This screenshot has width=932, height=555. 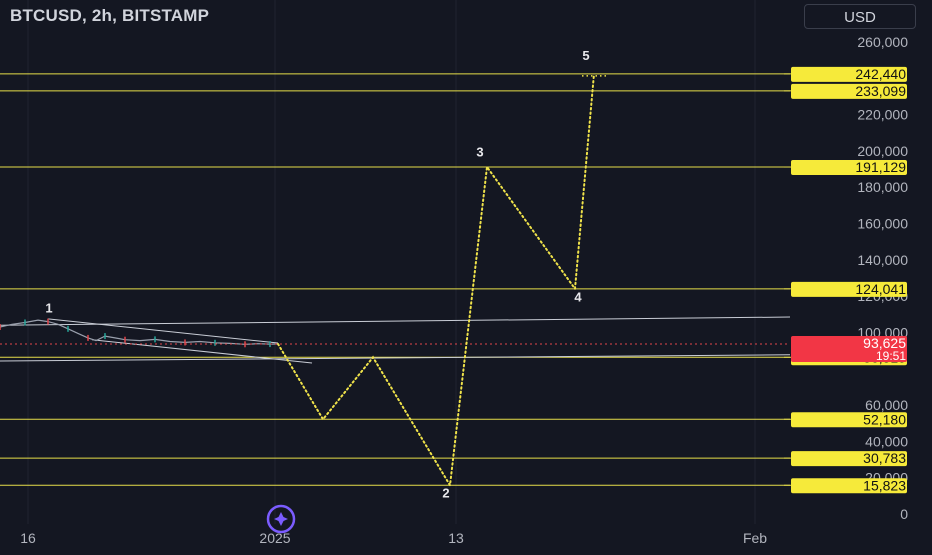 What do you see at coordinates (884, 458) in the screenshot?
I see `level-badge-label: 30,783` at bounding box center [884, 458].